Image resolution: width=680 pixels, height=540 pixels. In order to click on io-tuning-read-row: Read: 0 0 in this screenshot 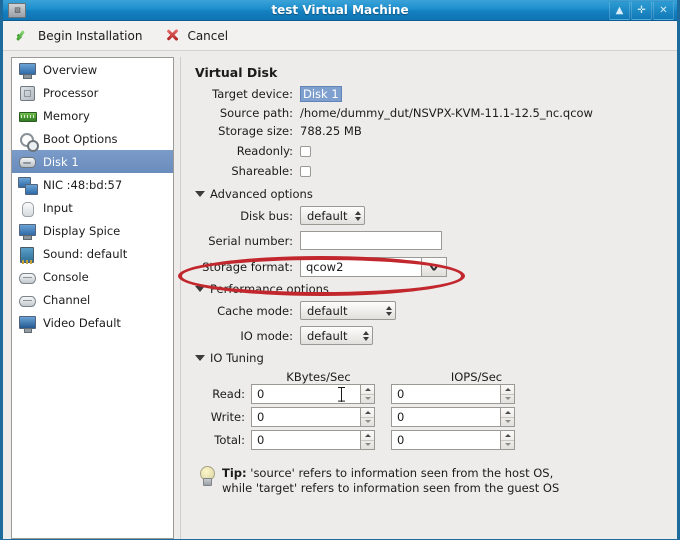, I will do `click(432, 394)`.